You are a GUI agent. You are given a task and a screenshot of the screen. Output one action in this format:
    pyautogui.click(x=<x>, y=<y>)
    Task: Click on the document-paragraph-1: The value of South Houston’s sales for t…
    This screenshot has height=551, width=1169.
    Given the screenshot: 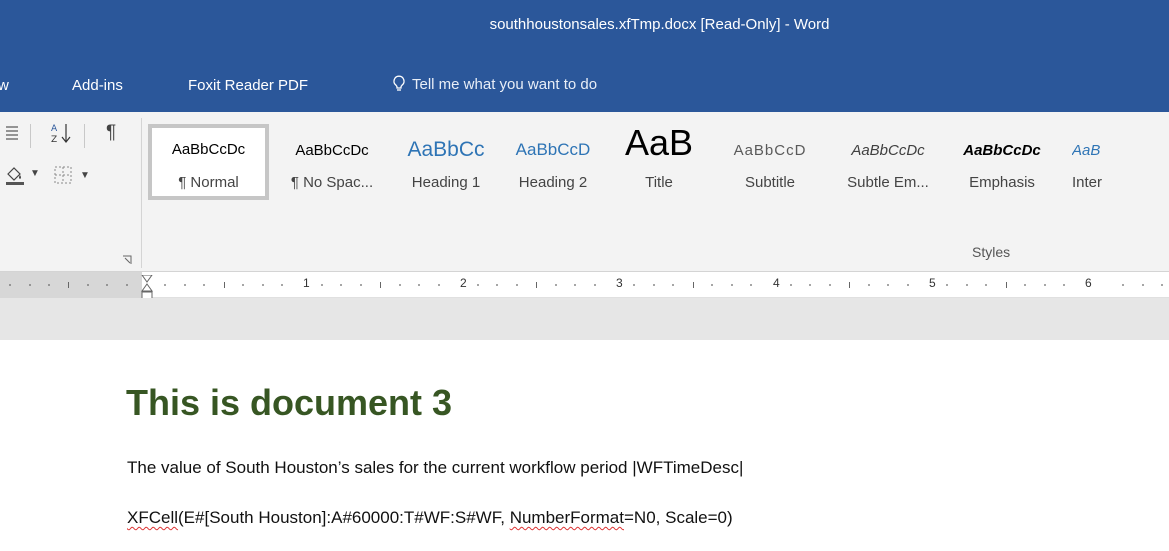 What is the action you would take?
    pyautogui.click(x=435, y=467)
    